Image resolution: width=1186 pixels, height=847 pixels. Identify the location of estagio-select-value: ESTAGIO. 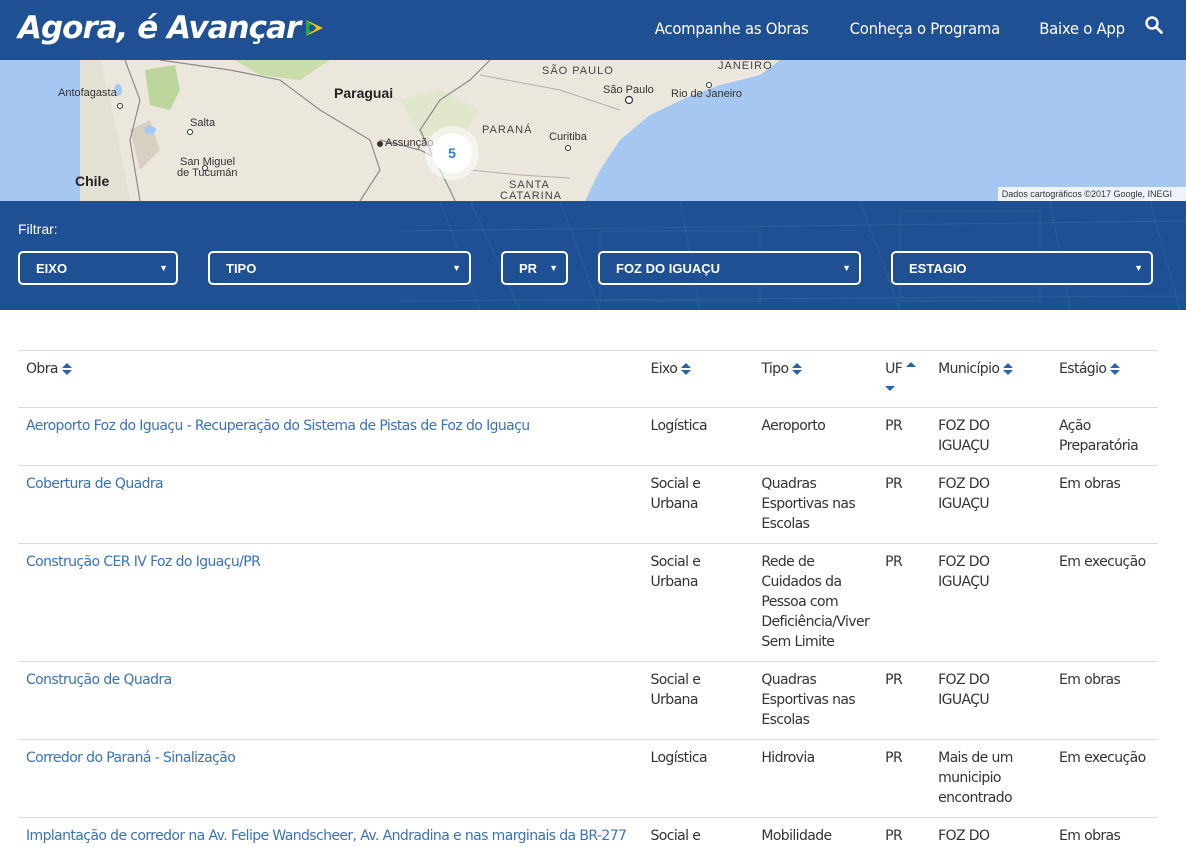
(938, 268).